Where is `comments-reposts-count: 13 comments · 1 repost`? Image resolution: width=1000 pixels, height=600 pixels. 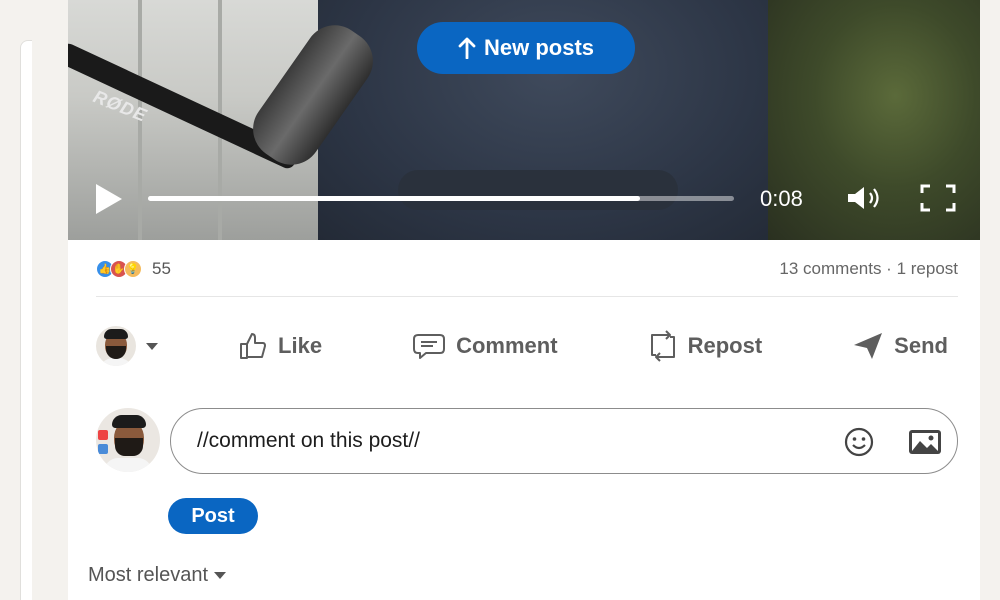 comments-reposts-count: 13 comments · 1 repost is located at coordinates (868, 269).